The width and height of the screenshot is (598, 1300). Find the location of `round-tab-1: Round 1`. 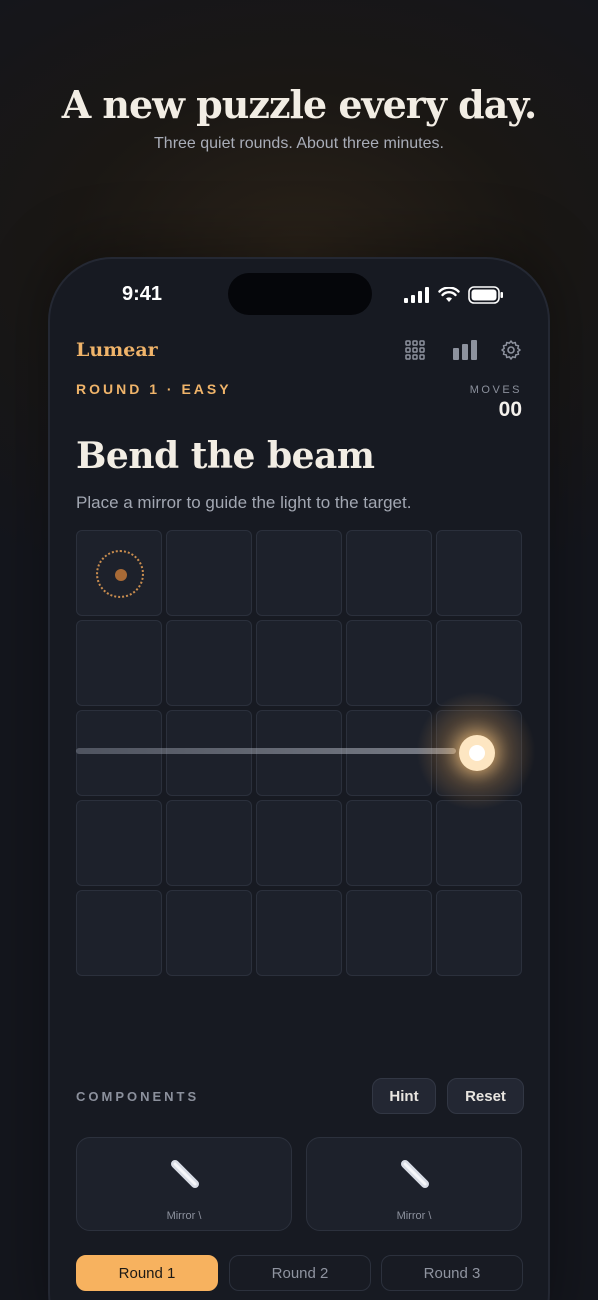

round-tab-1: Round 1 is located at coordinates (147, 1273).